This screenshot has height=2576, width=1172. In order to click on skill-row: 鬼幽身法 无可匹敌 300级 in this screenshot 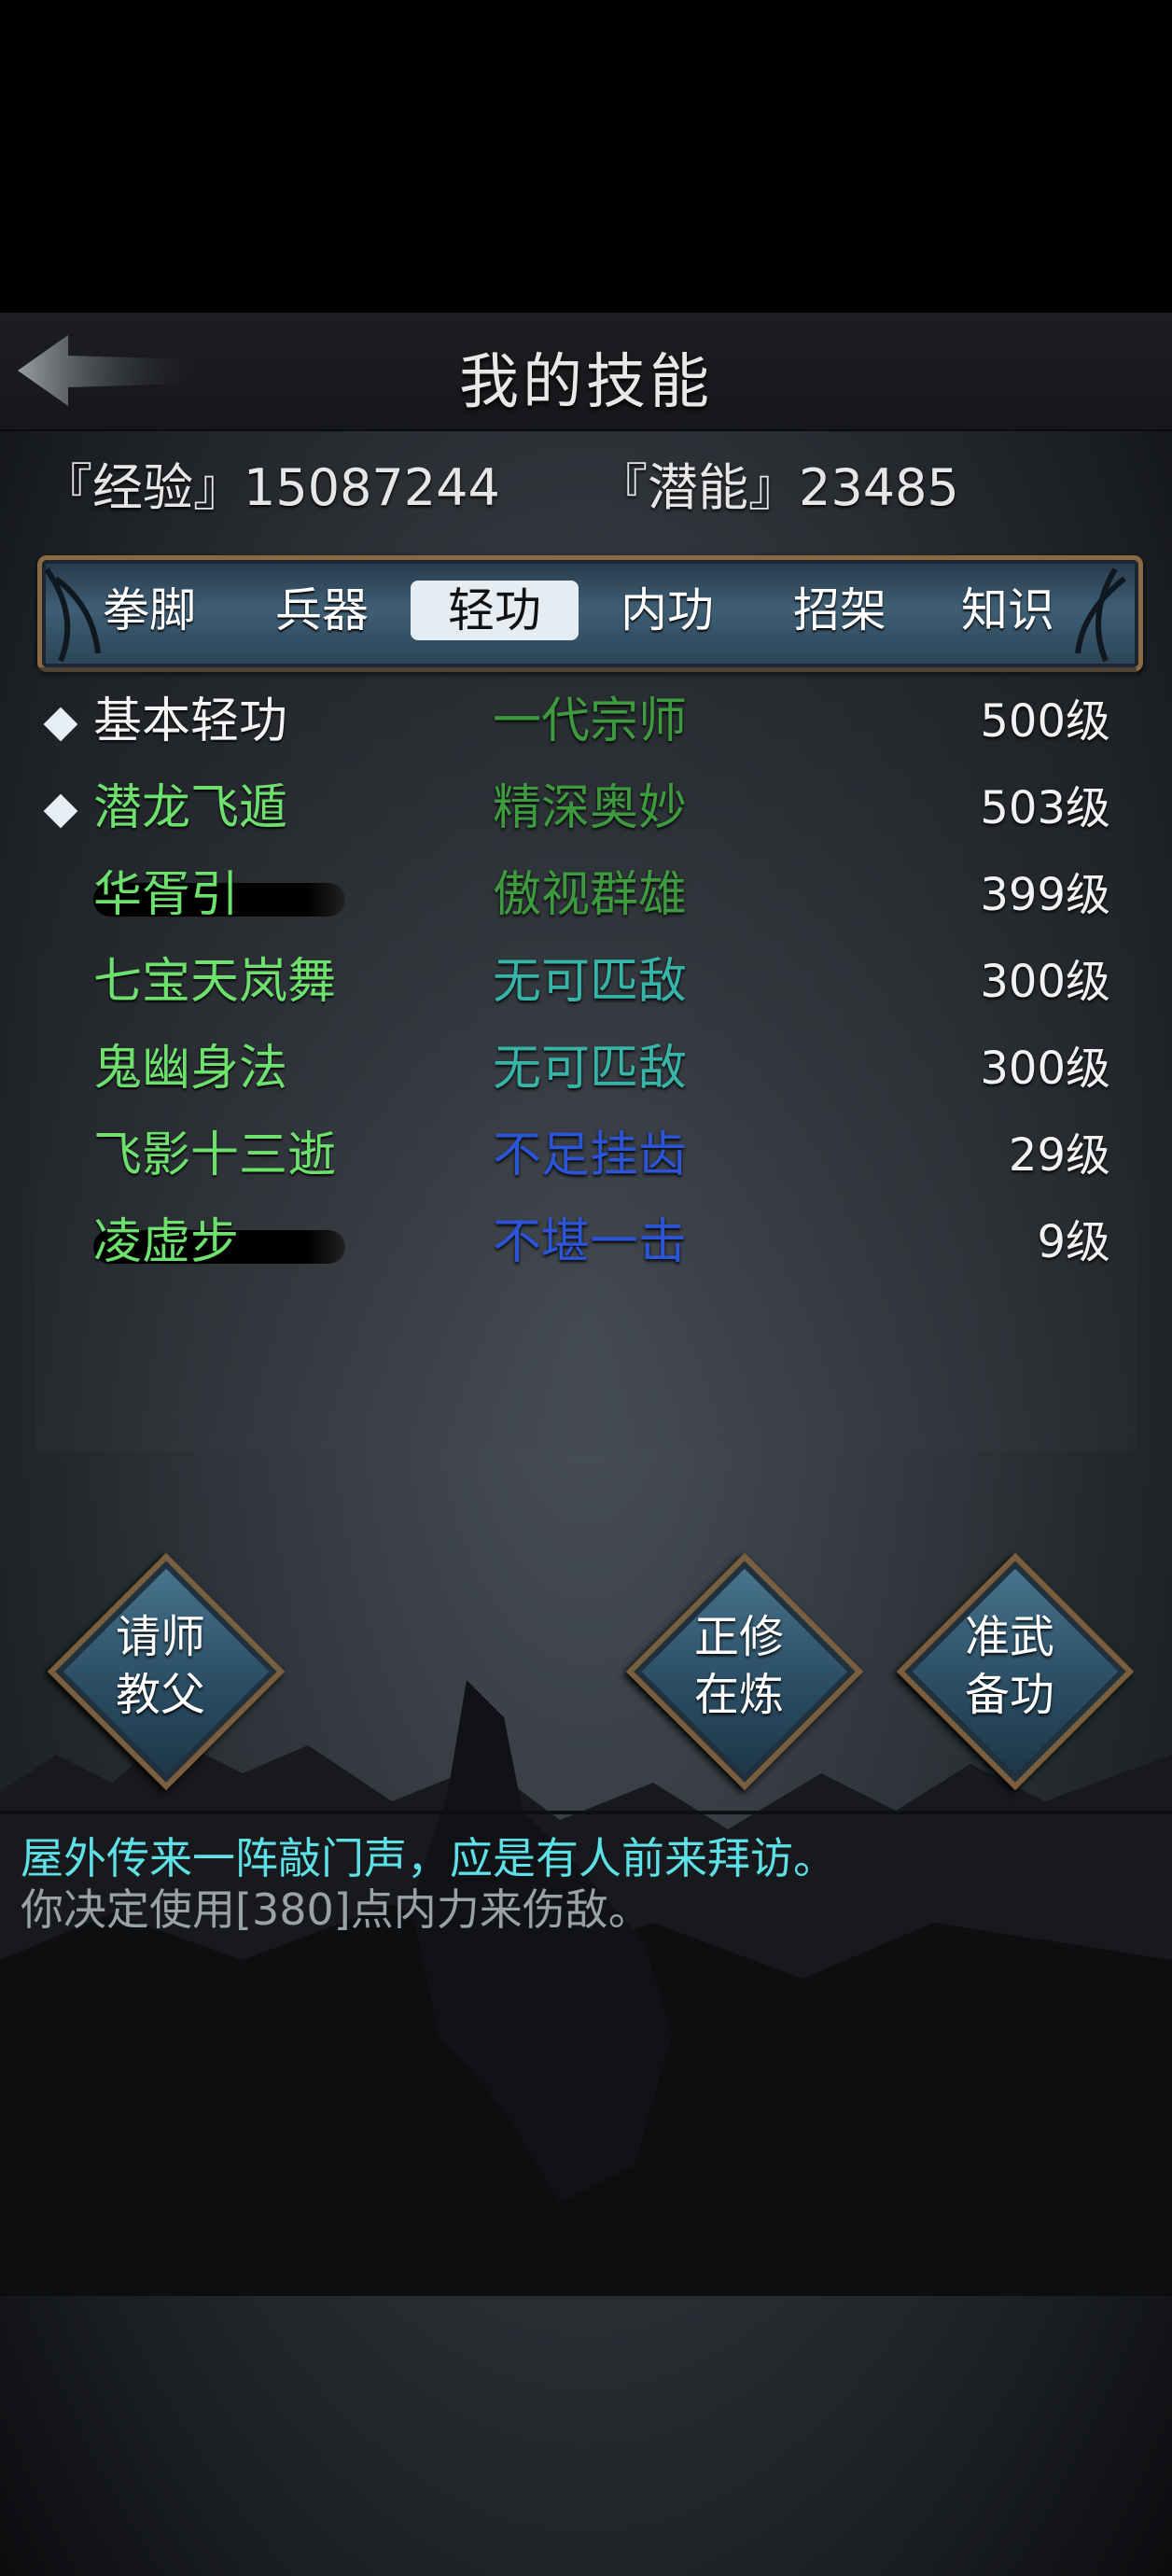, I will do `click(586, 1071)`.